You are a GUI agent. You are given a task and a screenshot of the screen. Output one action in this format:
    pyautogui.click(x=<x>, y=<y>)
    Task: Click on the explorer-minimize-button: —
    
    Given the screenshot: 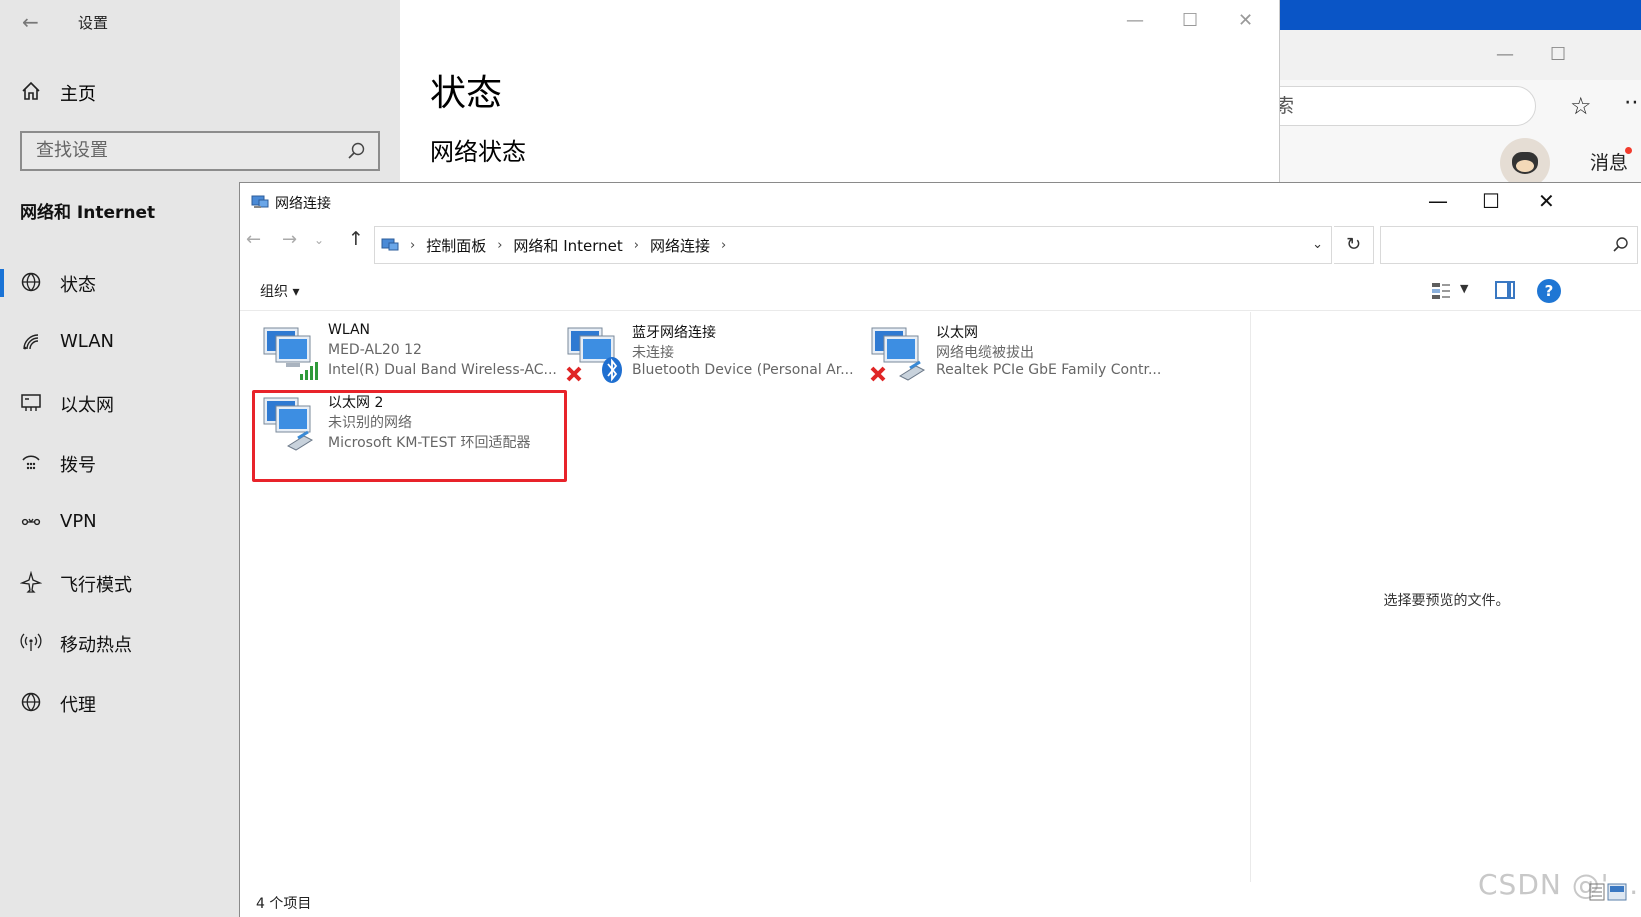 What is the action you would take?
    pyautogui.click(x=1438, y=201)
    